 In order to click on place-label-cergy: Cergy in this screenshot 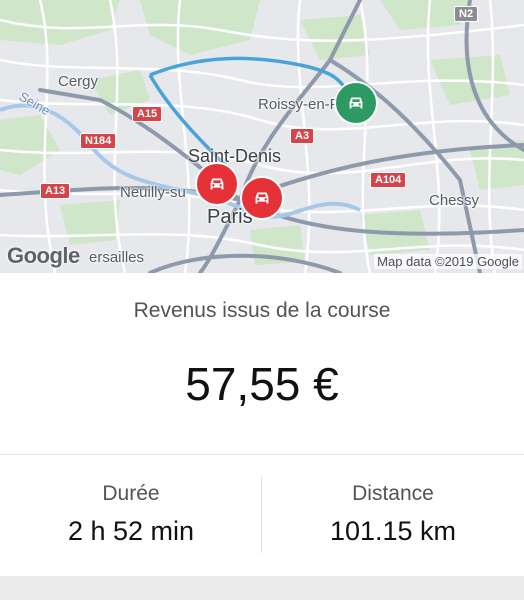, I will do `click(78, 81)`.